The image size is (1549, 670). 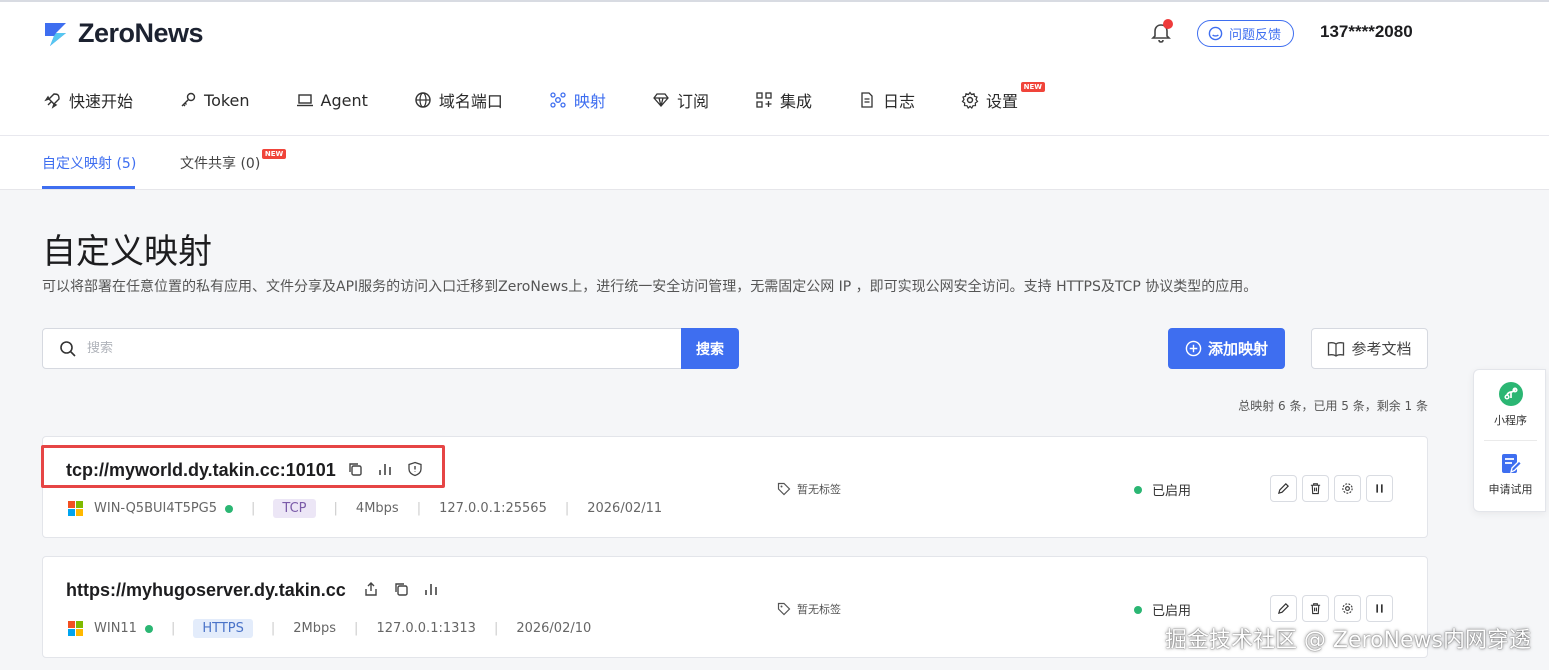 What do you see at coordinates (783, 100) in the screenshot?
I see `nav-item-integration: 集成` at bounding box center [783, 100].